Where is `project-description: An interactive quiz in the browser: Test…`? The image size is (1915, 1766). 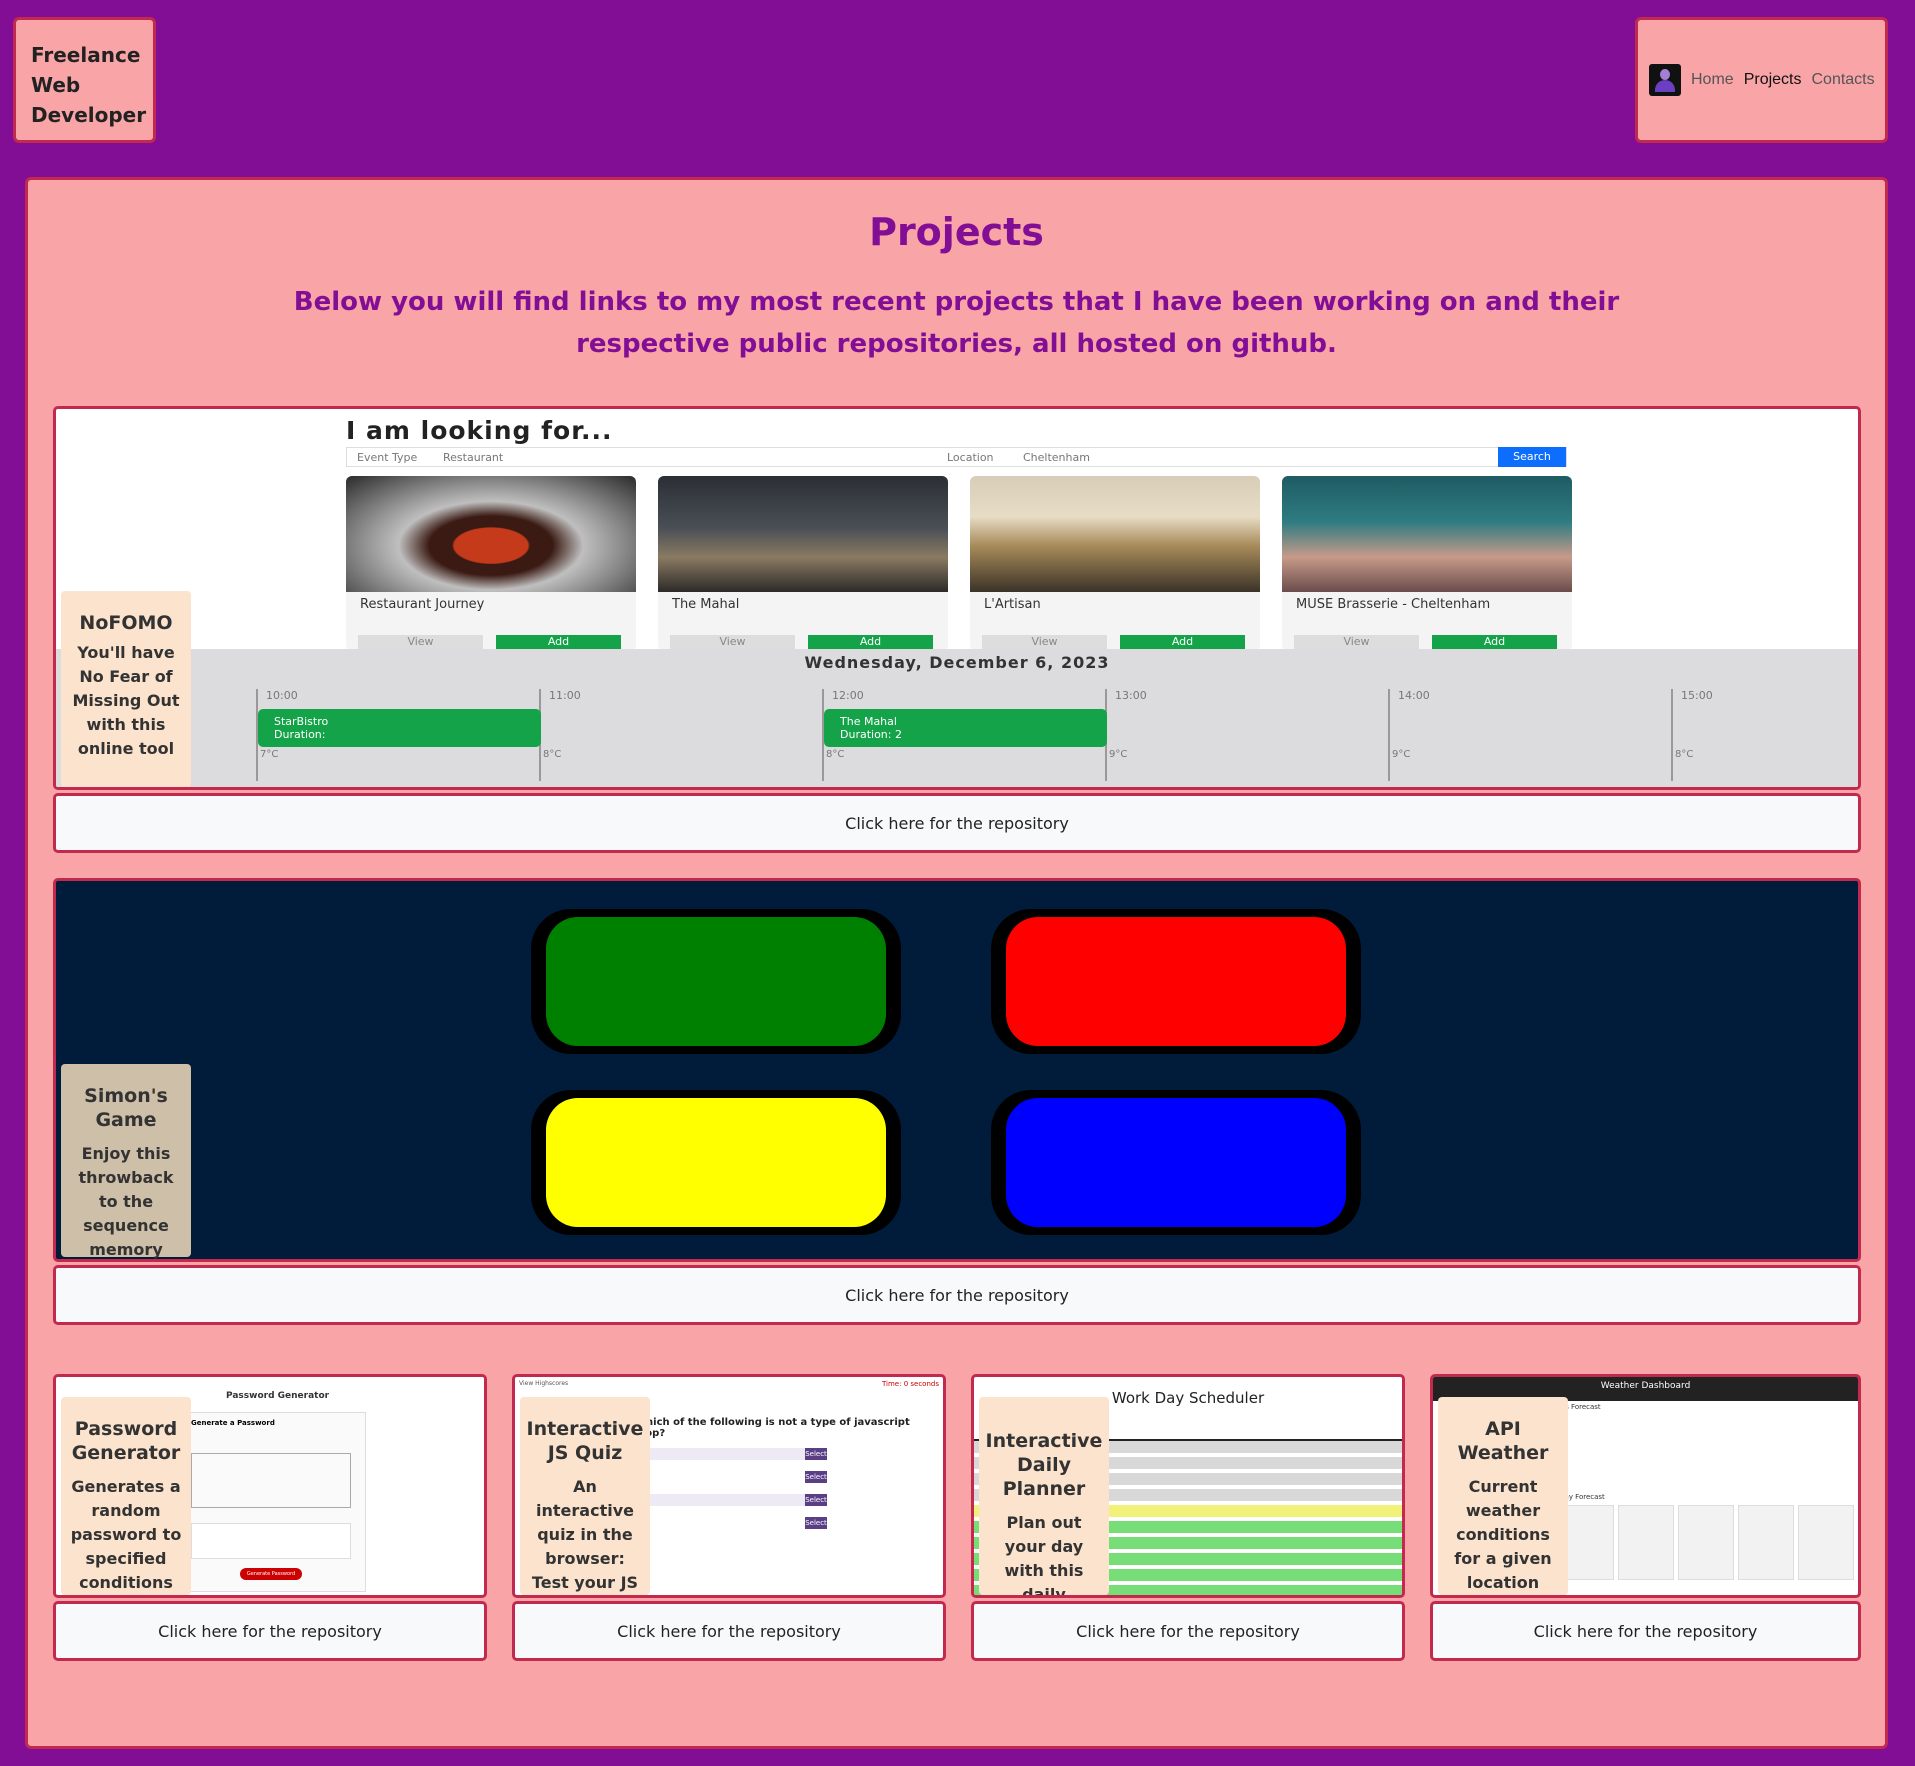
project-description: An interactive quiz in the browser: Test… is located at coordinates (585, 1534).